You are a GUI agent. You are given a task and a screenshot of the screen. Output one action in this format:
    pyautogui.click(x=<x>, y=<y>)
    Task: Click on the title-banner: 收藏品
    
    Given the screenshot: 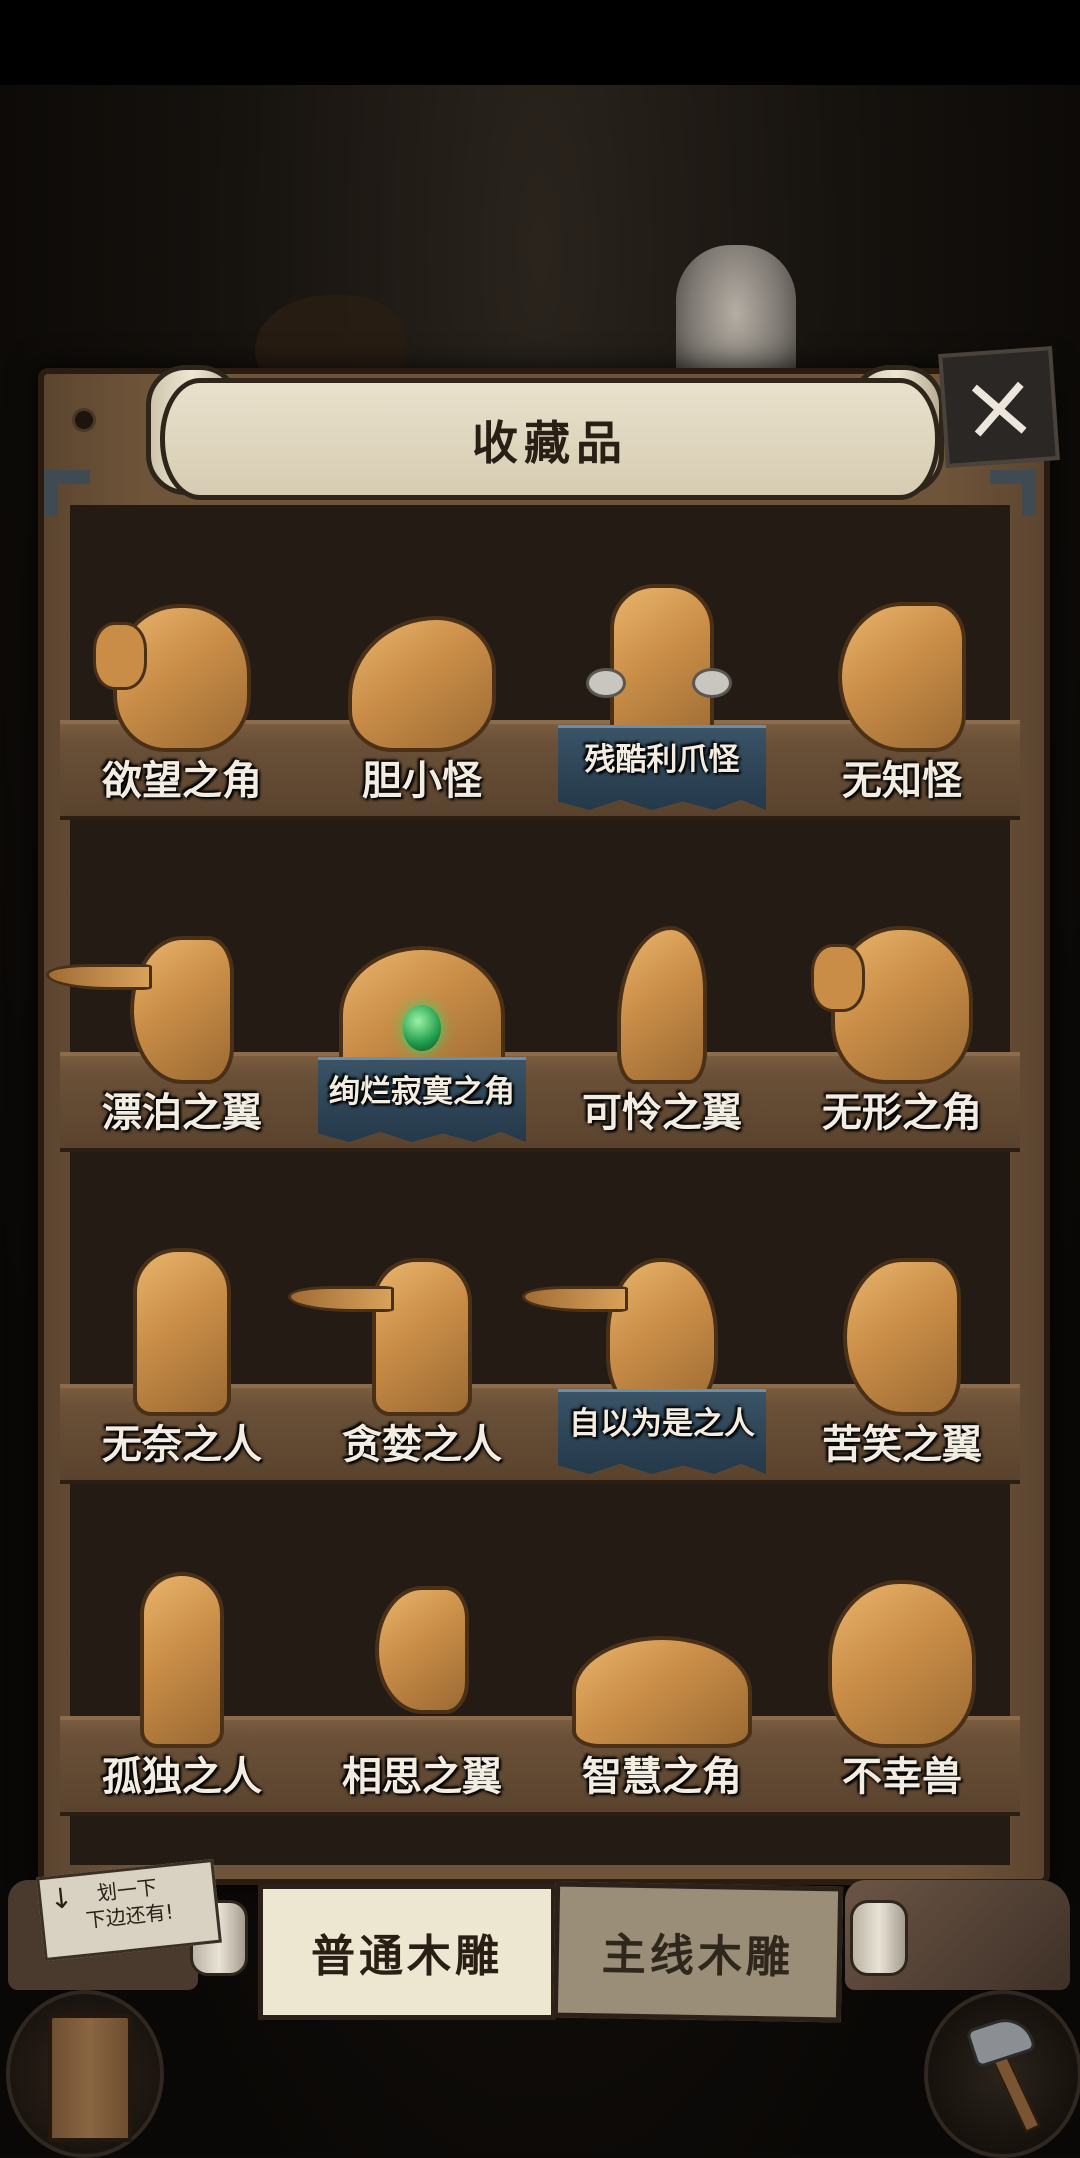 What is the action you would take?
    pyautogui.click(x=550, y=439)
    